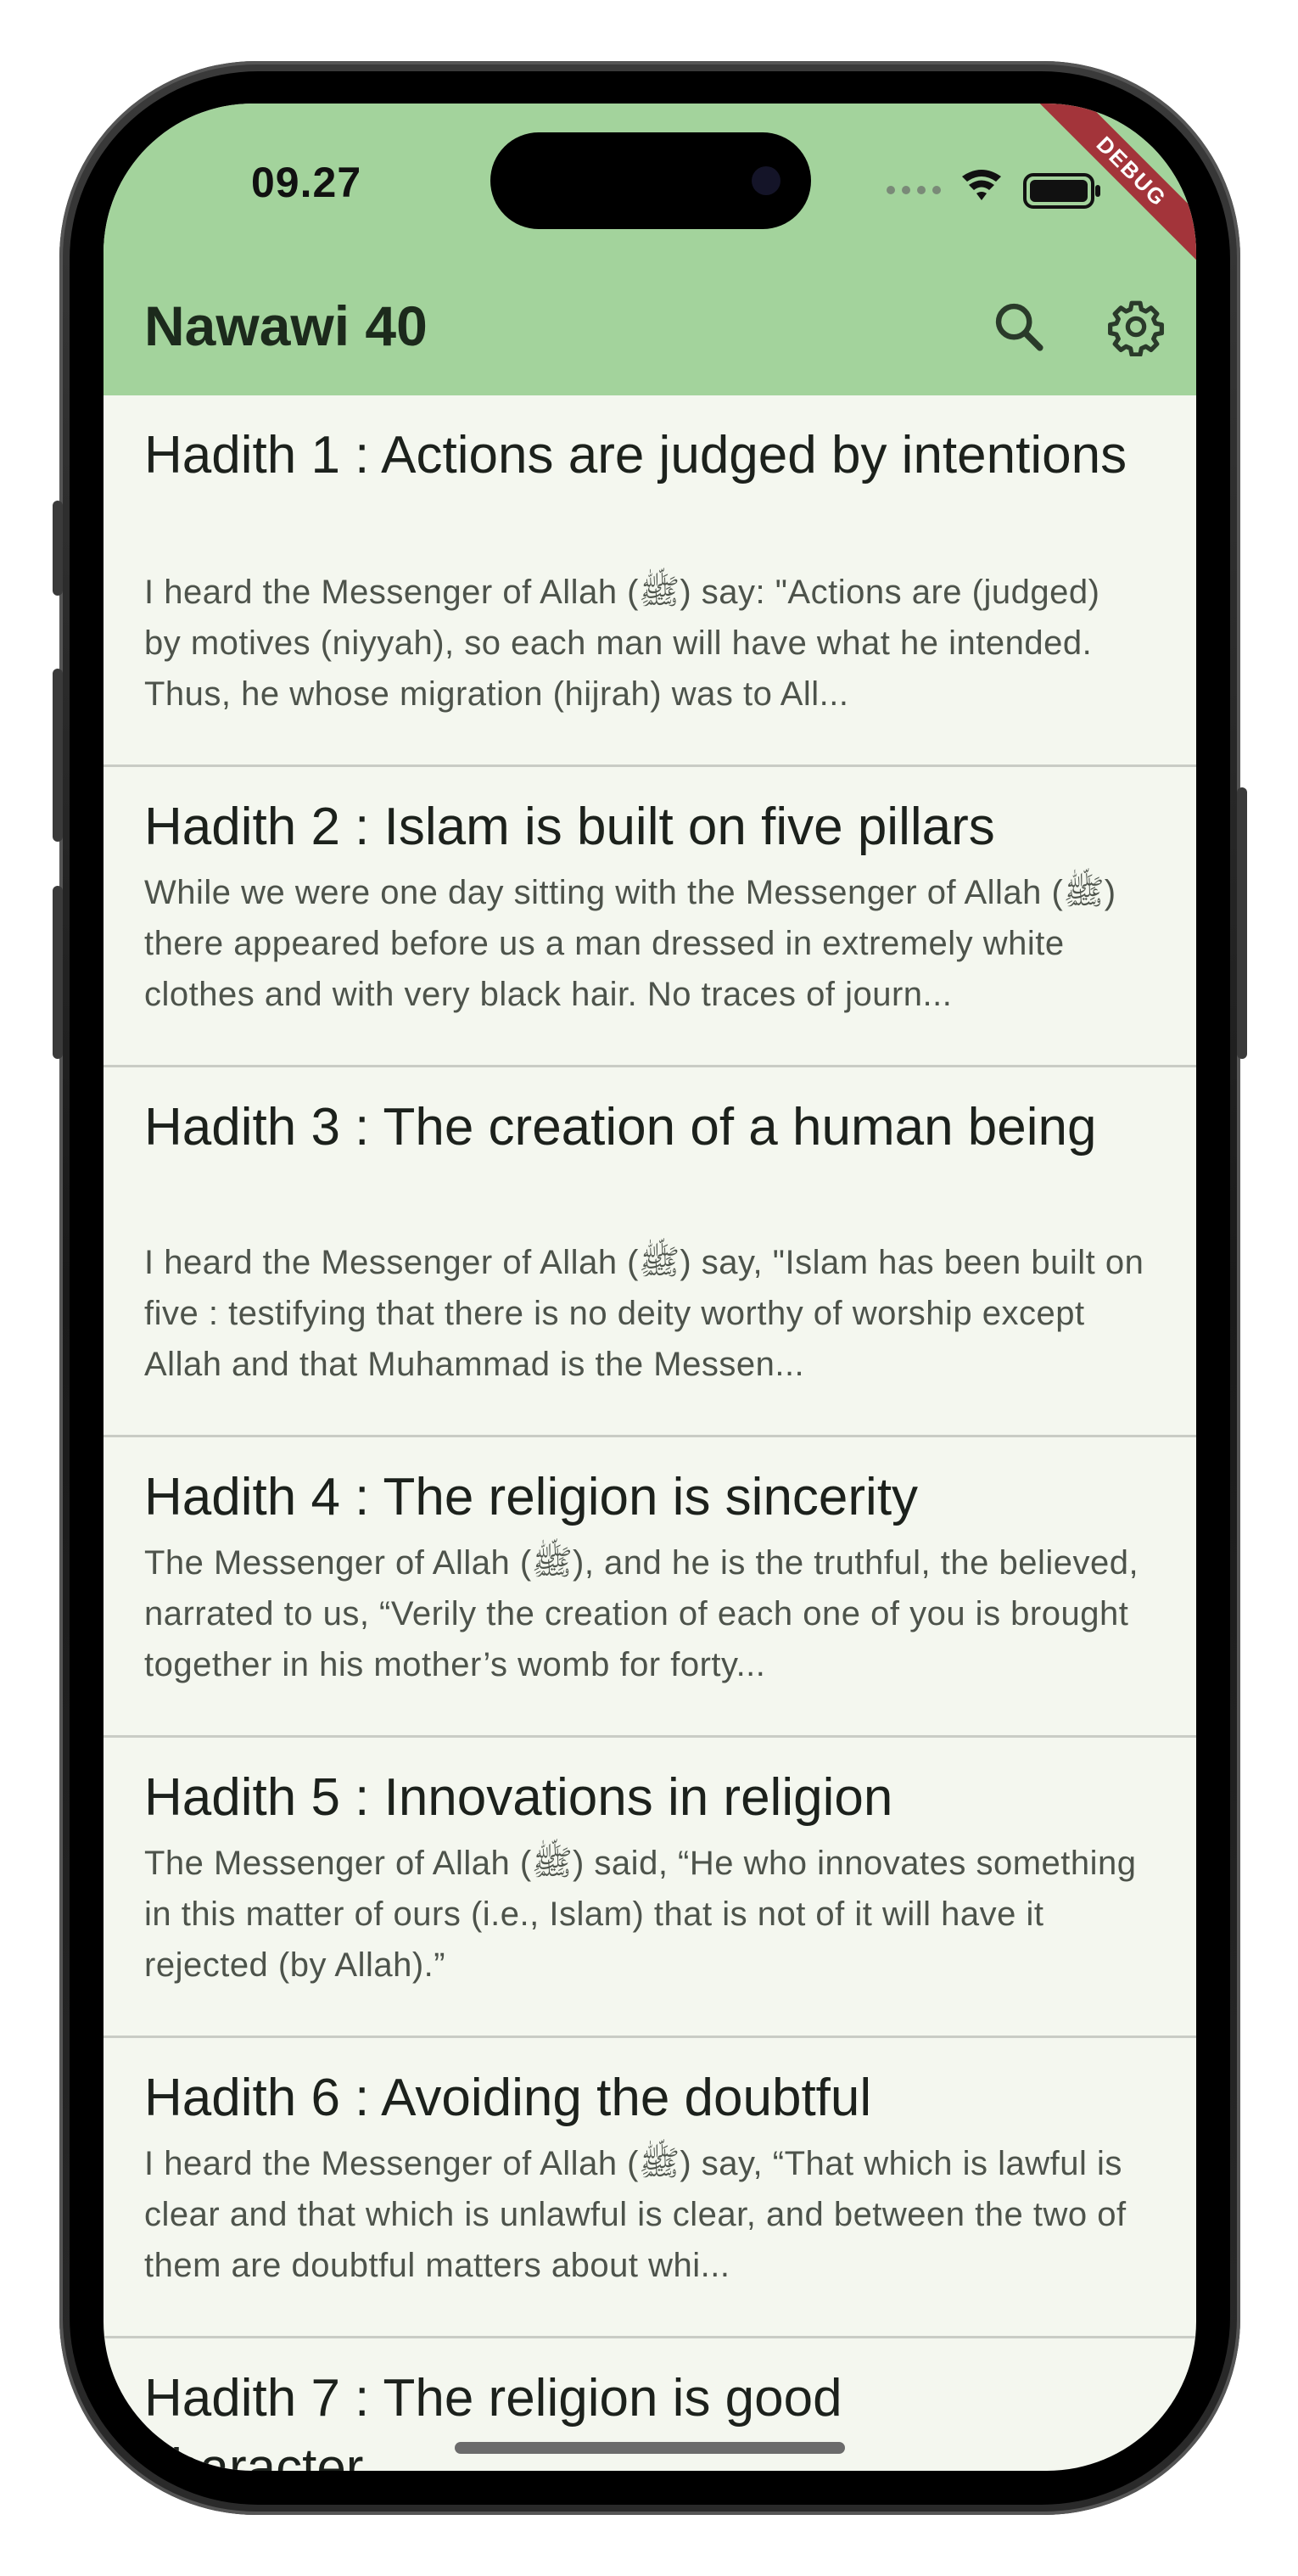 This screenshot has width=1298, height=2576. What do you see at coordinates (1019, 326) in the screenshot?
I see `search-icon` at bounding box center [1019, 326].